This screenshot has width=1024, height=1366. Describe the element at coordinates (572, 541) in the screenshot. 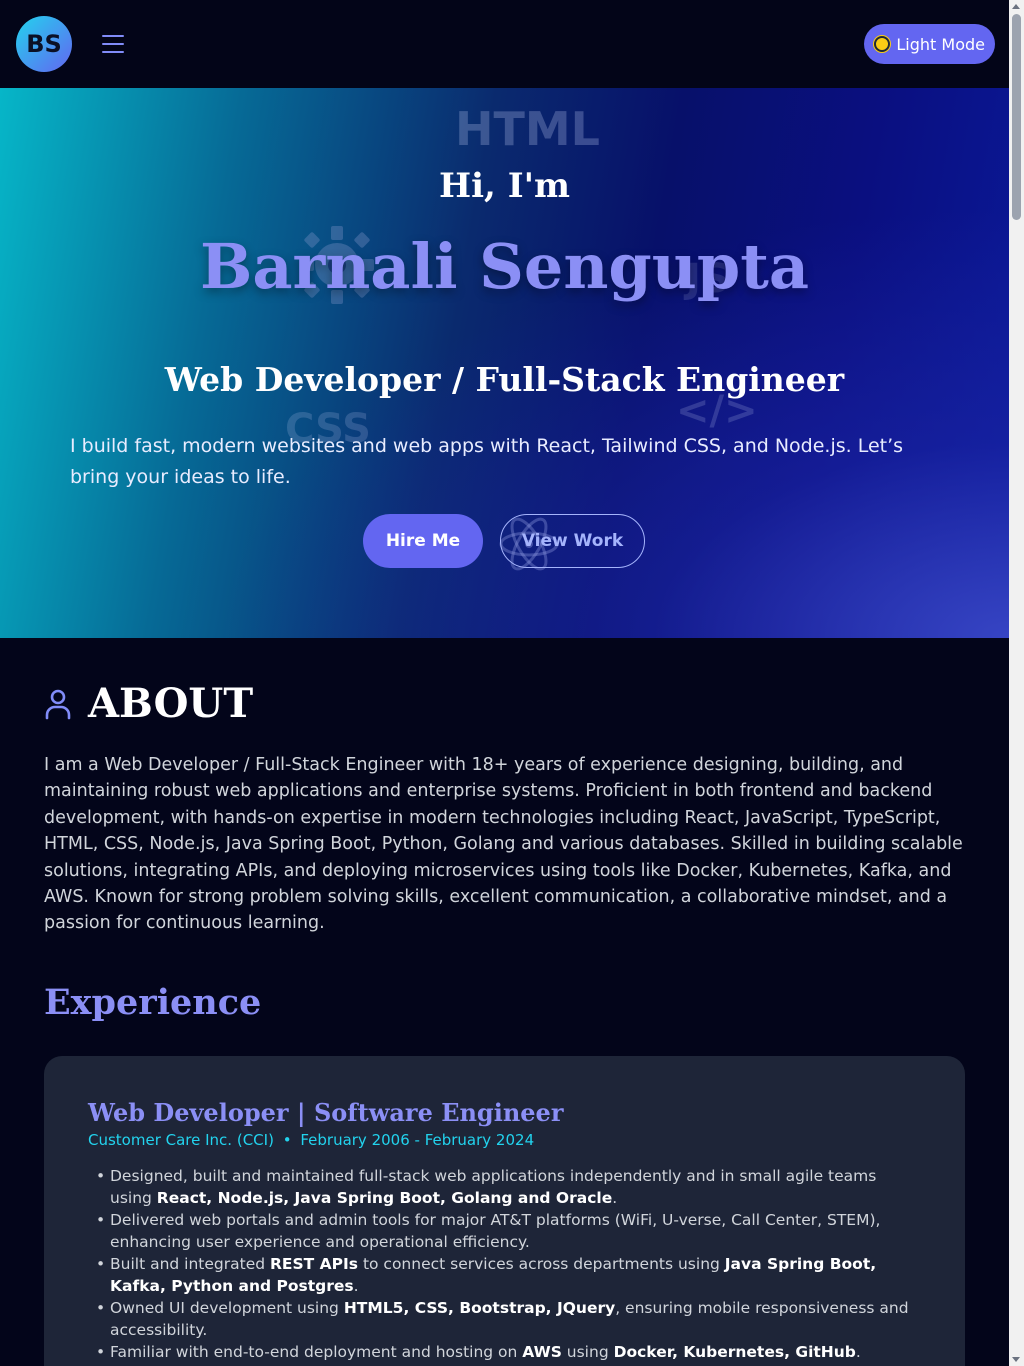

I see `view-work-button: View Work` at that location.